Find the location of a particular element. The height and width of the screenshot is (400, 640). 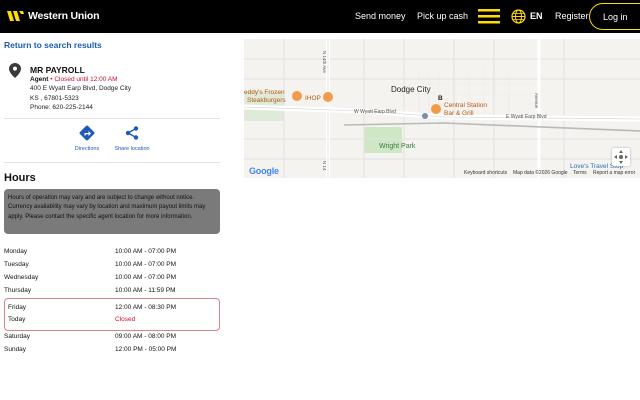

map-data-attribution: Map data ©2026 Google is located at coordinates (540, 173).